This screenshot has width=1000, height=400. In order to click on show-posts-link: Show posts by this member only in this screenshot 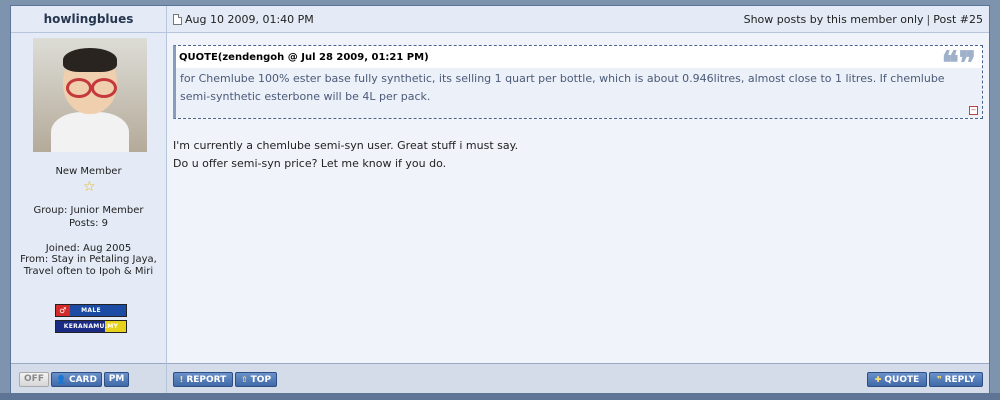, I will do `click(834, 19)`.